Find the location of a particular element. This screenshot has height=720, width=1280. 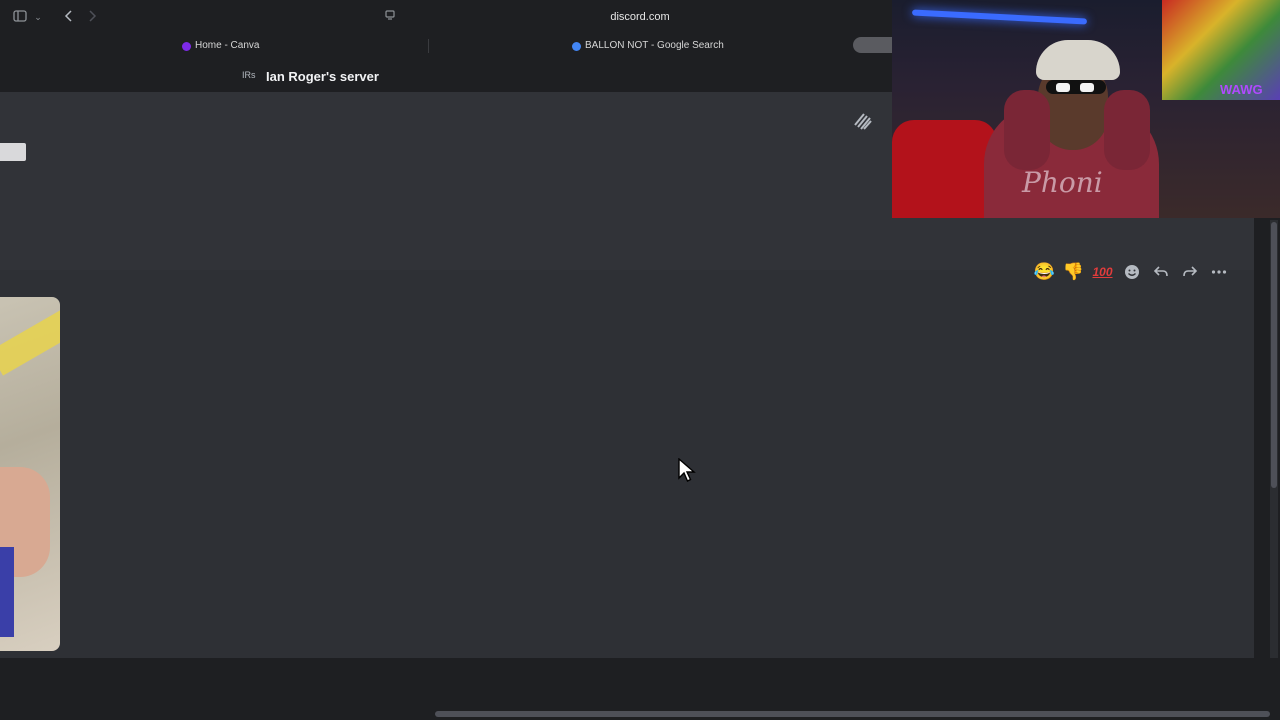

neon-light-shape is located at coordinates (999, 17).